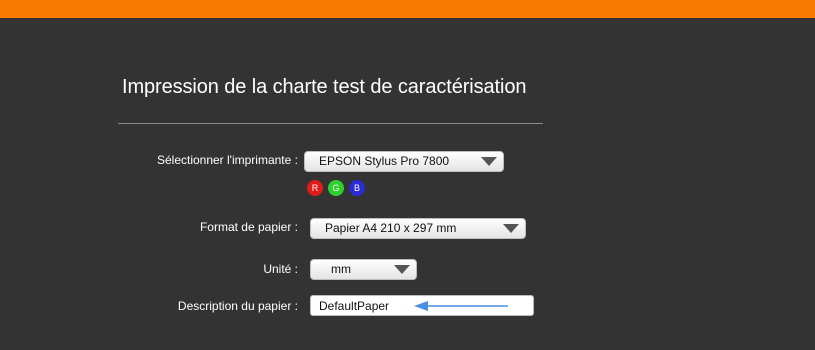 The image size is (815, 350). I want to click on printer-select-value: EPSON Stylus Pro 7800, so click(384, 161).